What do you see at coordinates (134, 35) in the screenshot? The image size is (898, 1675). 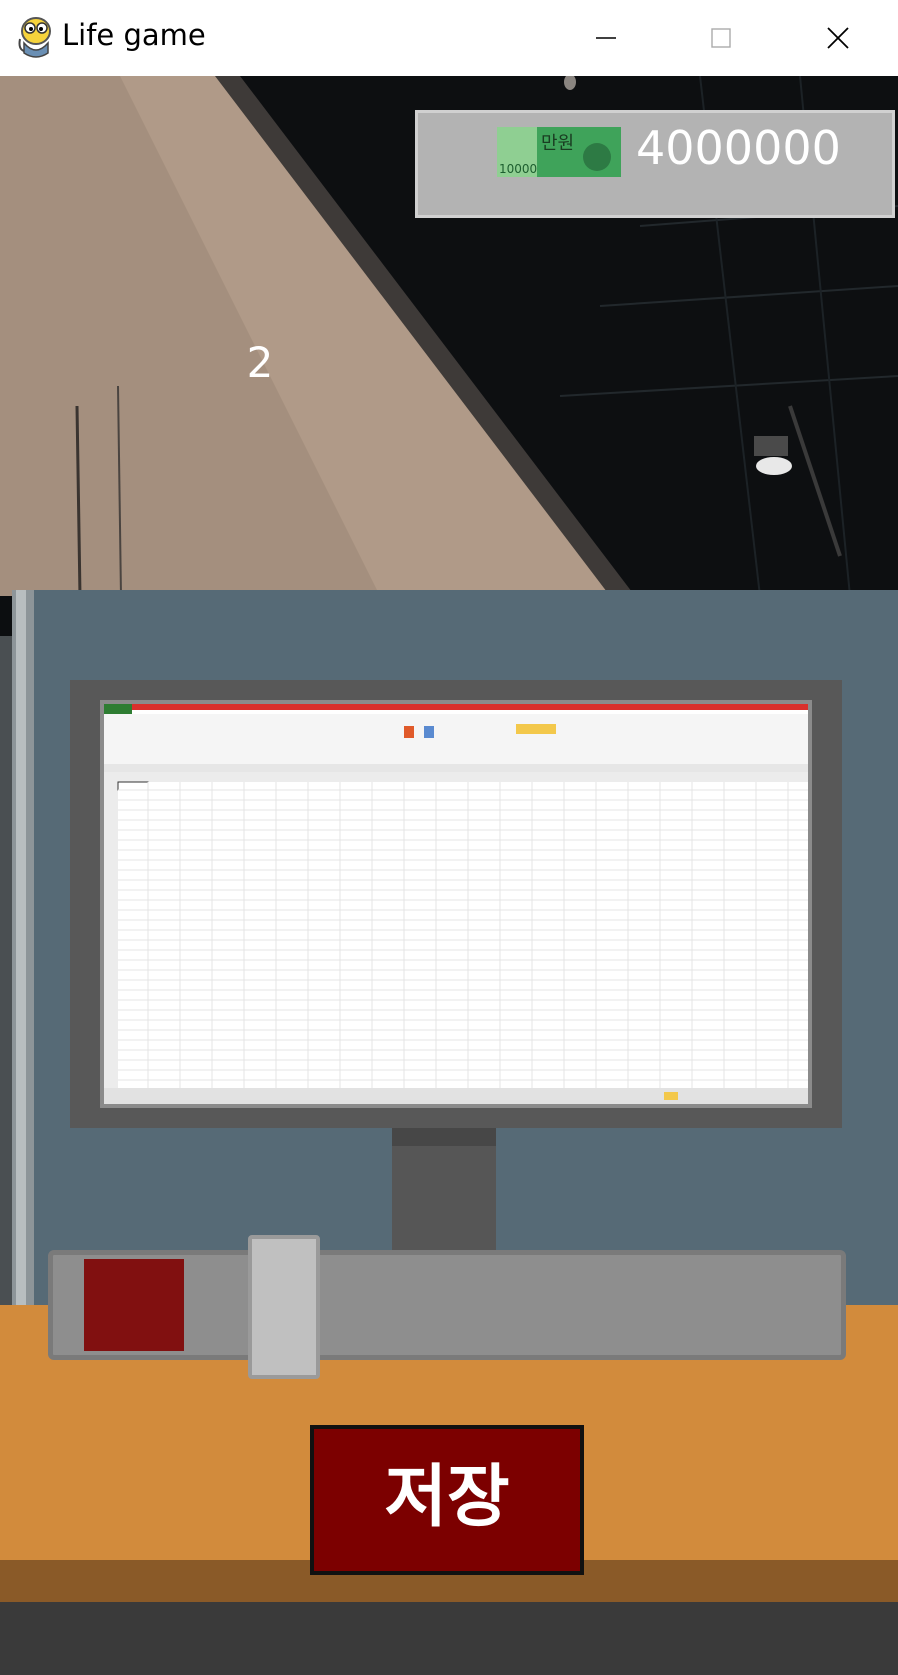 I see `window-title: Life game` at bounding box center [134, 35].